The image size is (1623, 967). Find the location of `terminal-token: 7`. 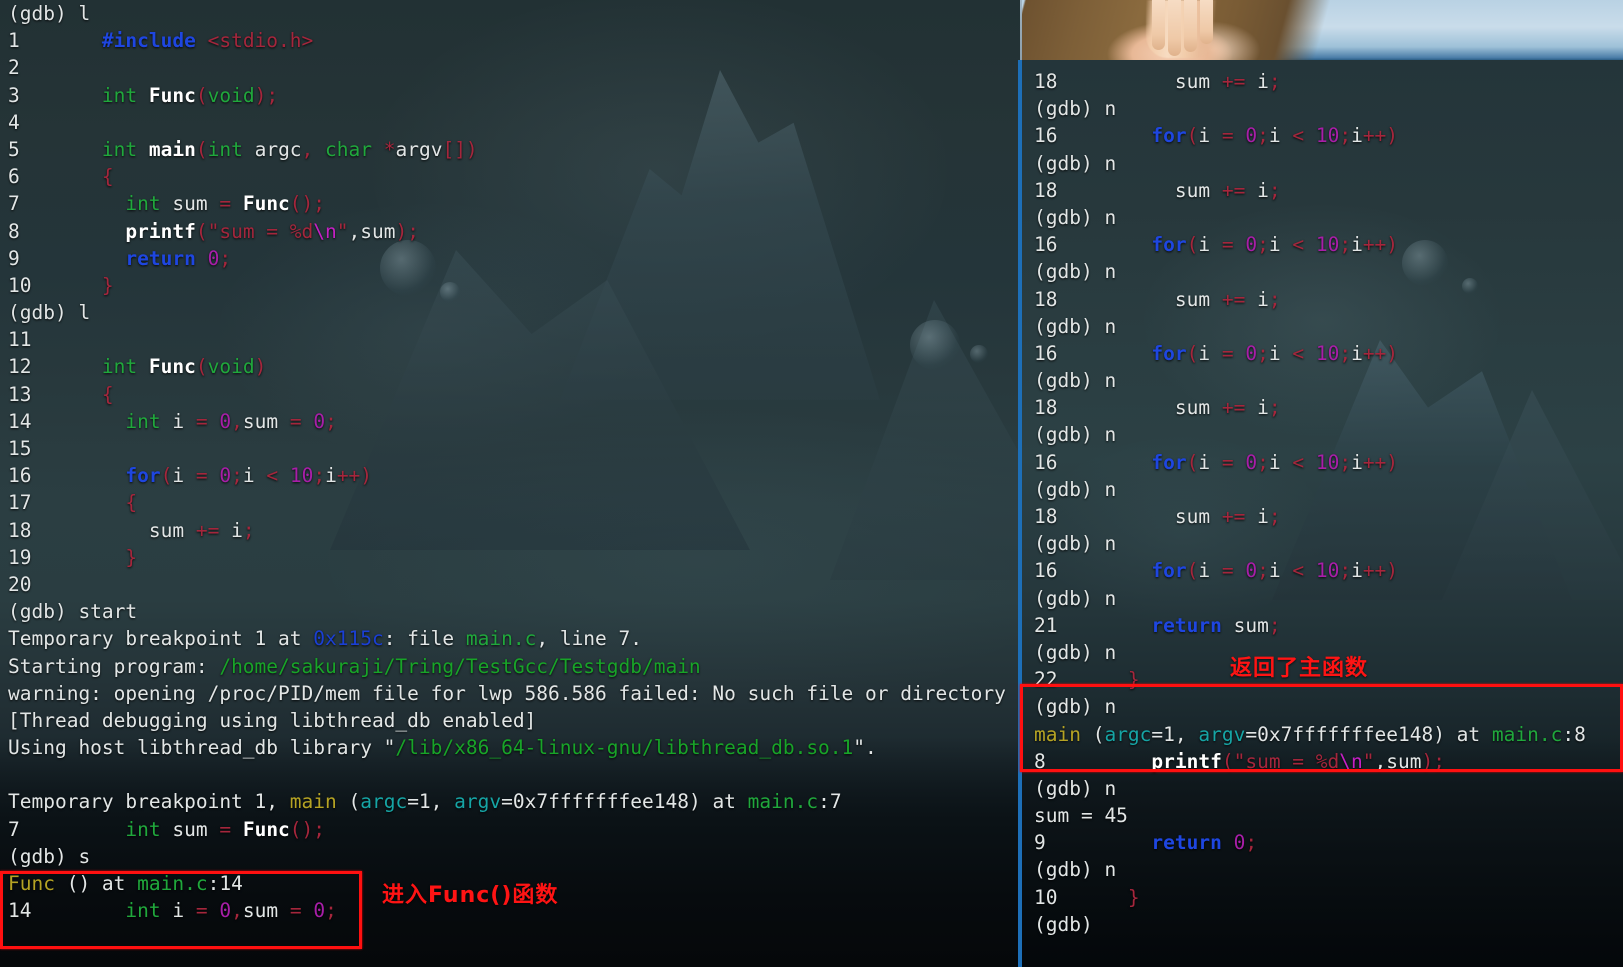

terminal-token: 7 is located at coordinates (67, 204).